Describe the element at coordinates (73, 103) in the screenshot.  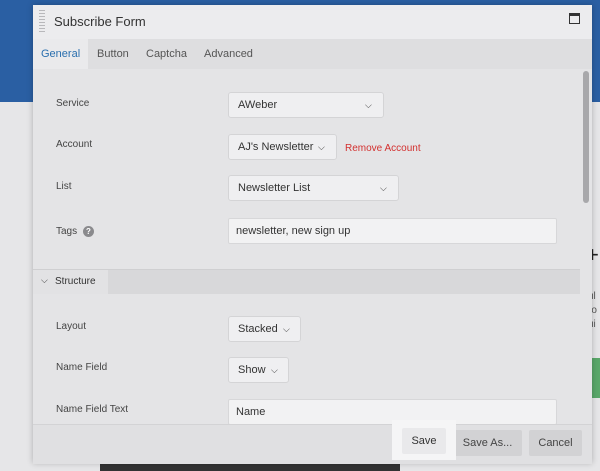
I see `service-label: Service` at that location.